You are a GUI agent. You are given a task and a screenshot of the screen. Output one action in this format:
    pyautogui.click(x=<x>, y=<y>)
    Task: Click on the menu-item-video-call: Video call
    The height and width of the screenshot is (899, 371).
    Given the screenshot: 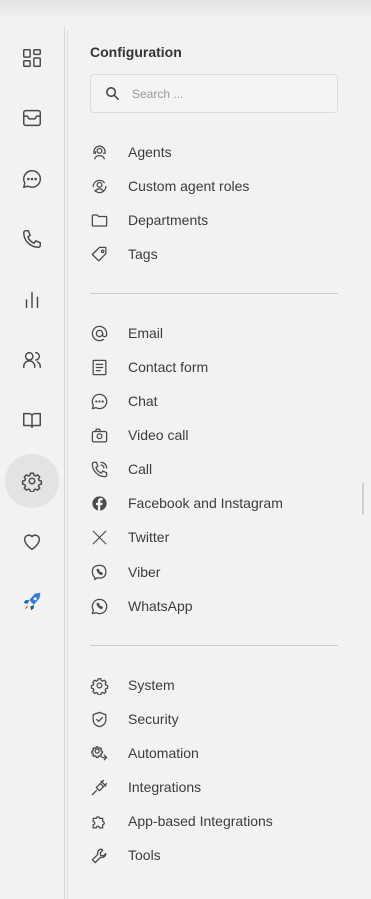 What is the action you would take?
    pyautogui.click(x=214, y=435)
    